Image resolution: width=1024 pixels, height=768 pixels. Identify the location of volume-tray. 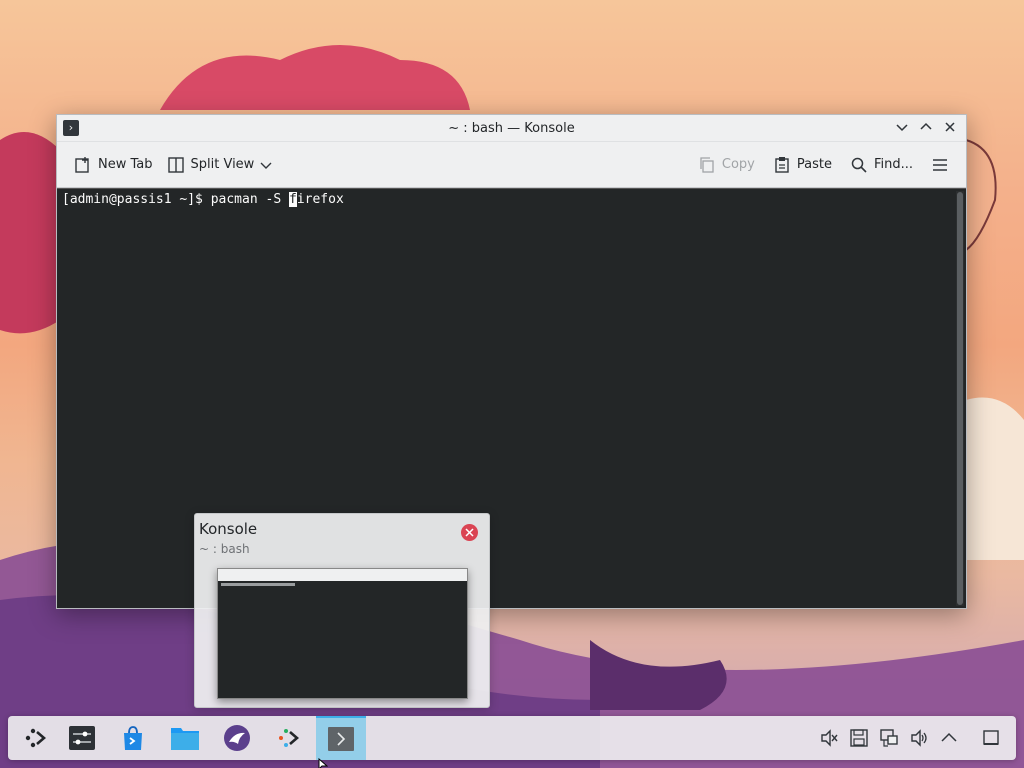
(919, 738).